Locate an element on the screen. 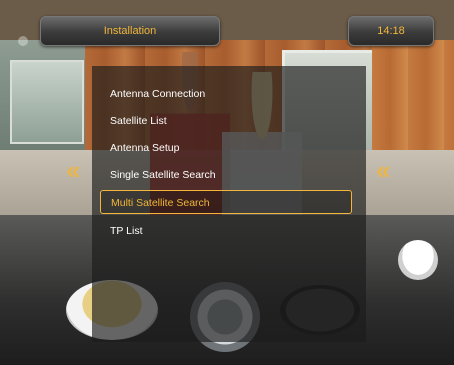 This screenshot has width=454, height=365. clock: 14:18 is located at coordinates (391, 31).